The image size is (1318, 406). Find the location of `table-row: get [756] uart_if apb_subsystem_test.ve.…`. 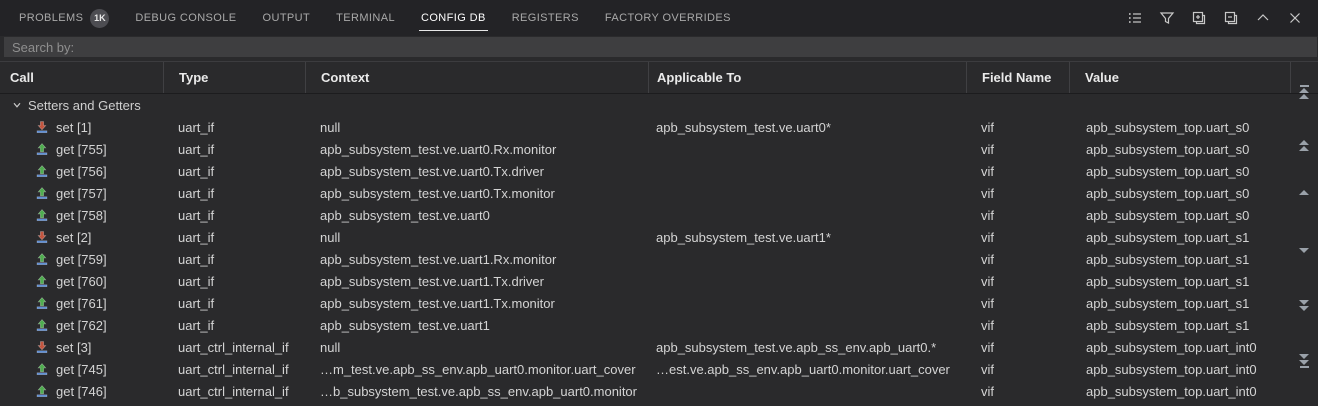

table-row: get [756] uart_if apb_subsystem_test.ve.… is located at coordinates (659, 171).